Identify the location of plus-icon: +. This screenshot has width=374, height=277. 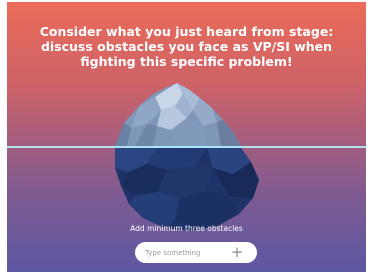
(237, 252).